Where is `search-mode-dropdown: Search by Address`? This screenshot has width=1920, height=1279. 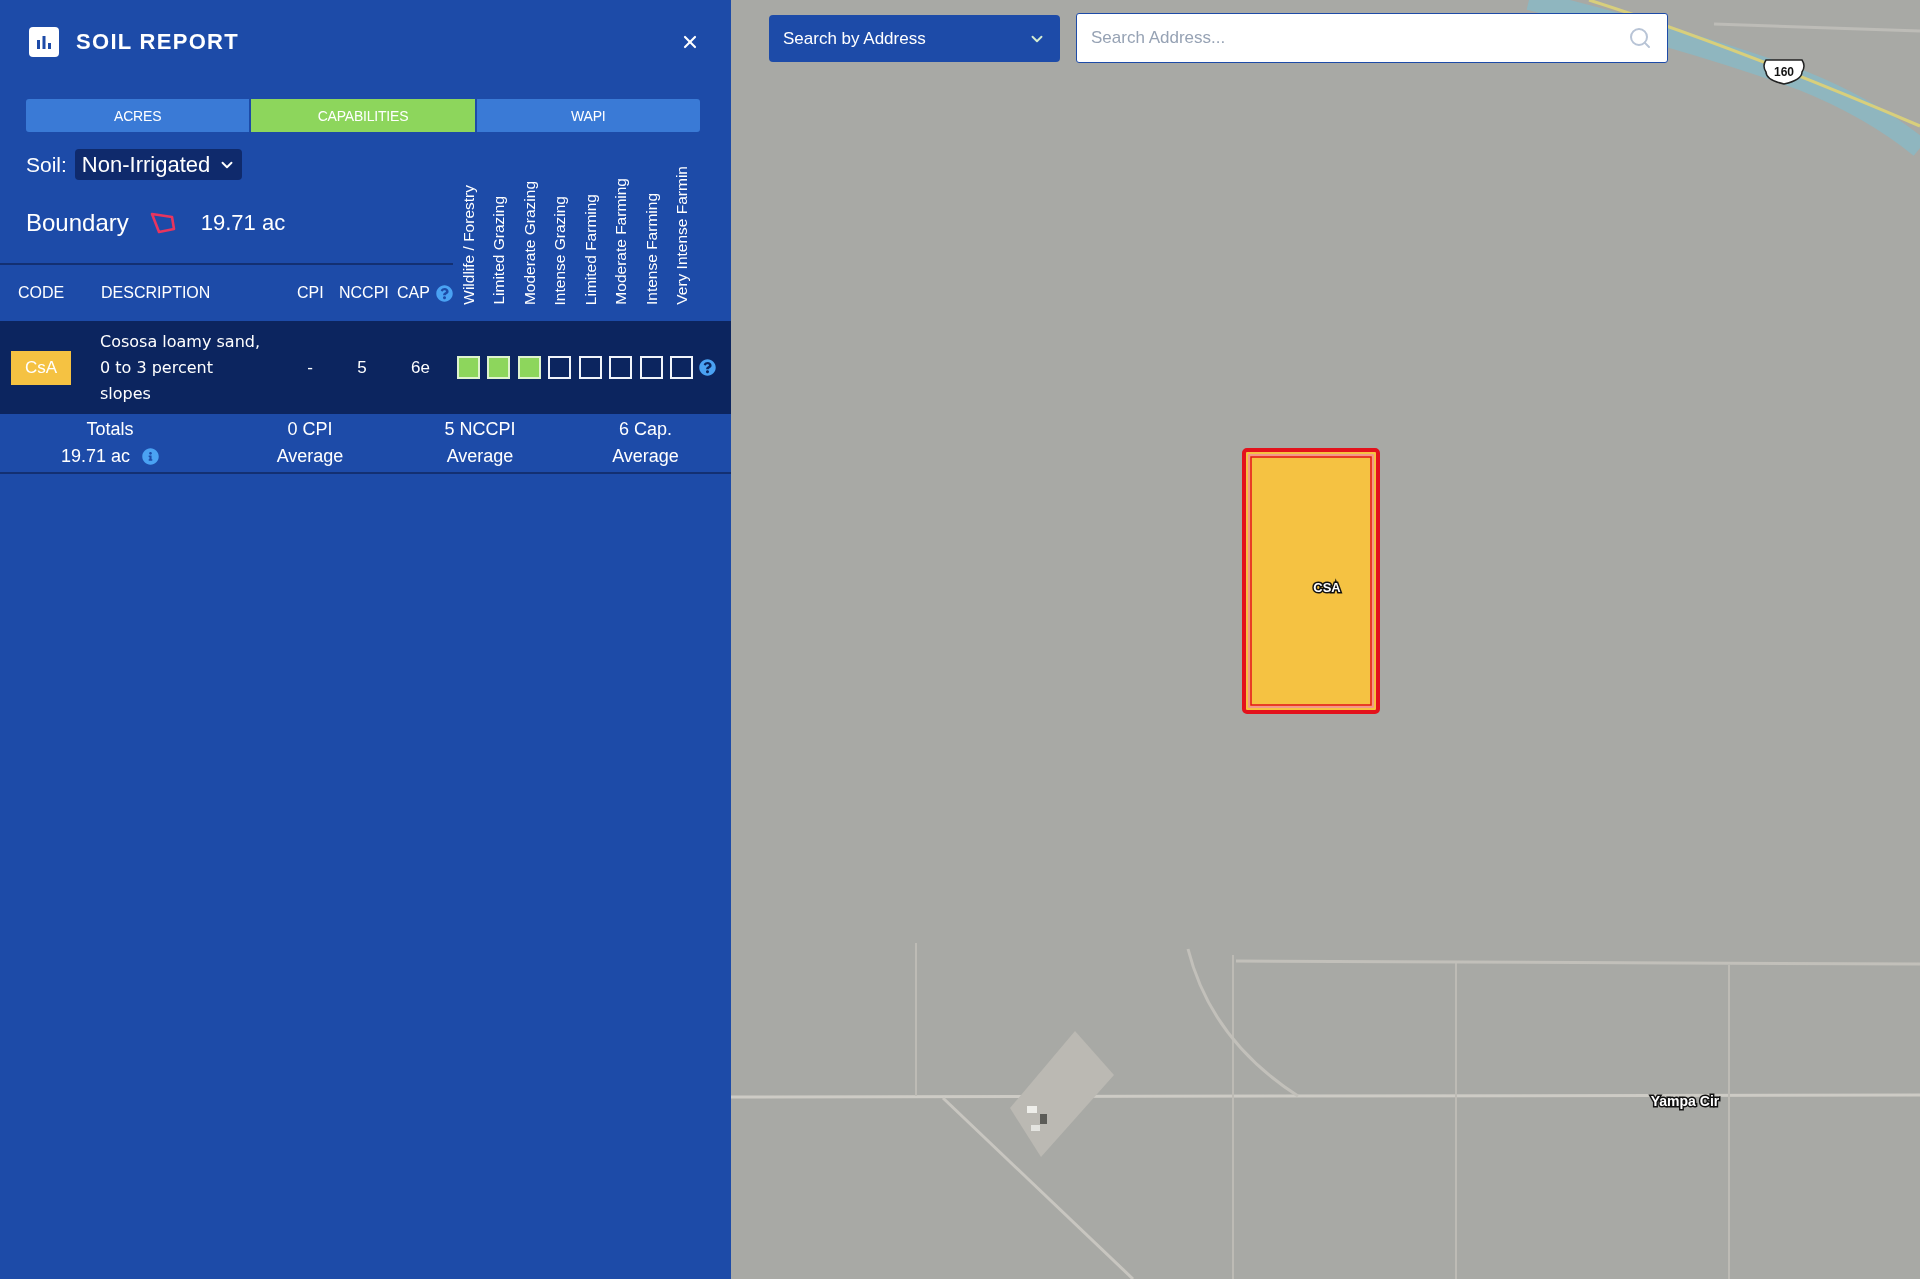 search-mode-dropdown: Search by Address is located at coordinates (914, 38).